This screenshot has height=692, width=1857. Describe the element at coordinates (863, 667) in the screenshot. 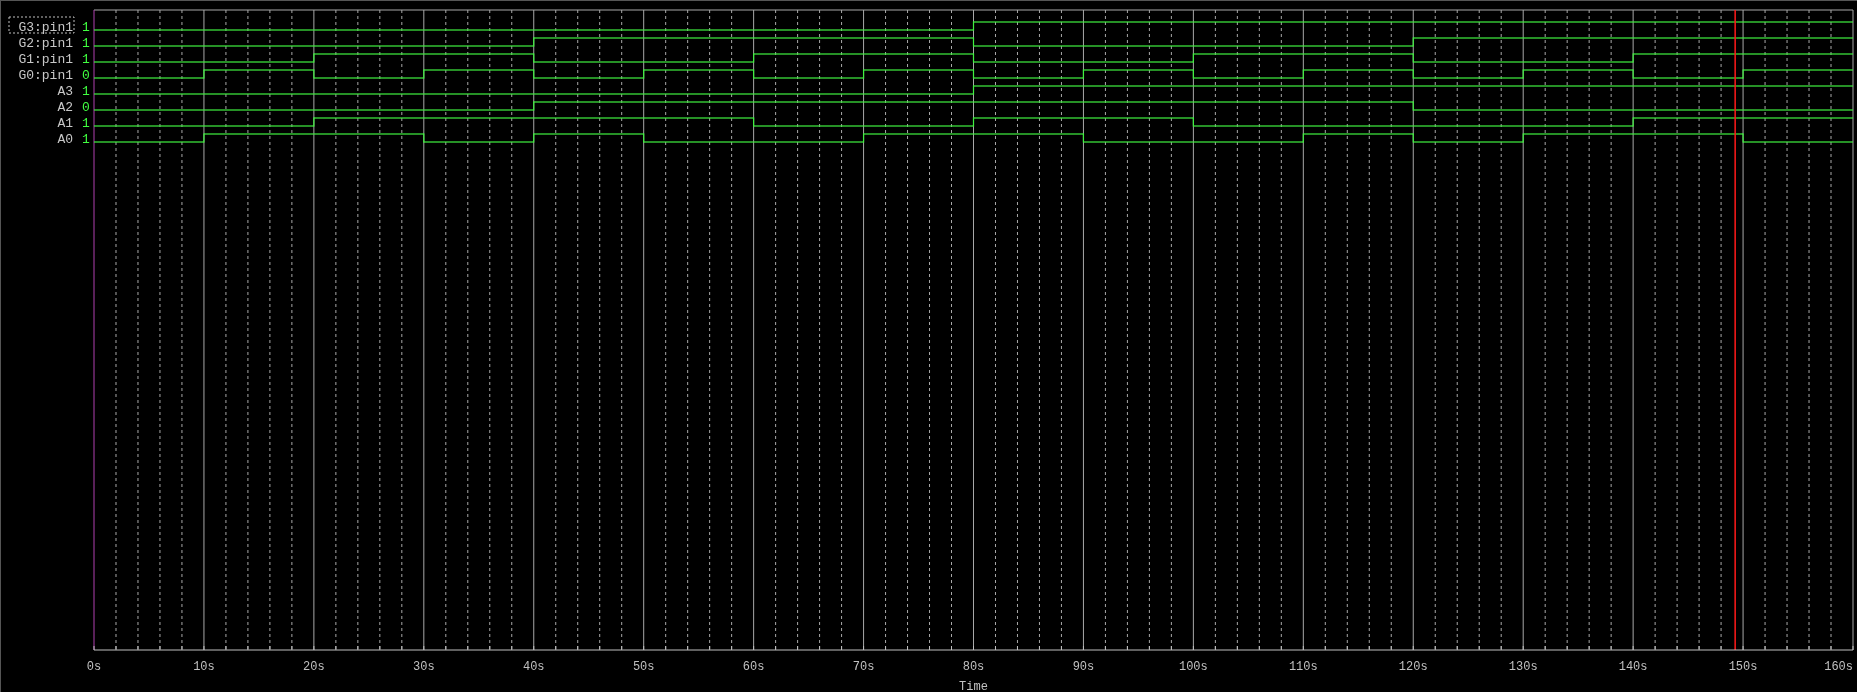

I see `tick-label: 70s` at that location.